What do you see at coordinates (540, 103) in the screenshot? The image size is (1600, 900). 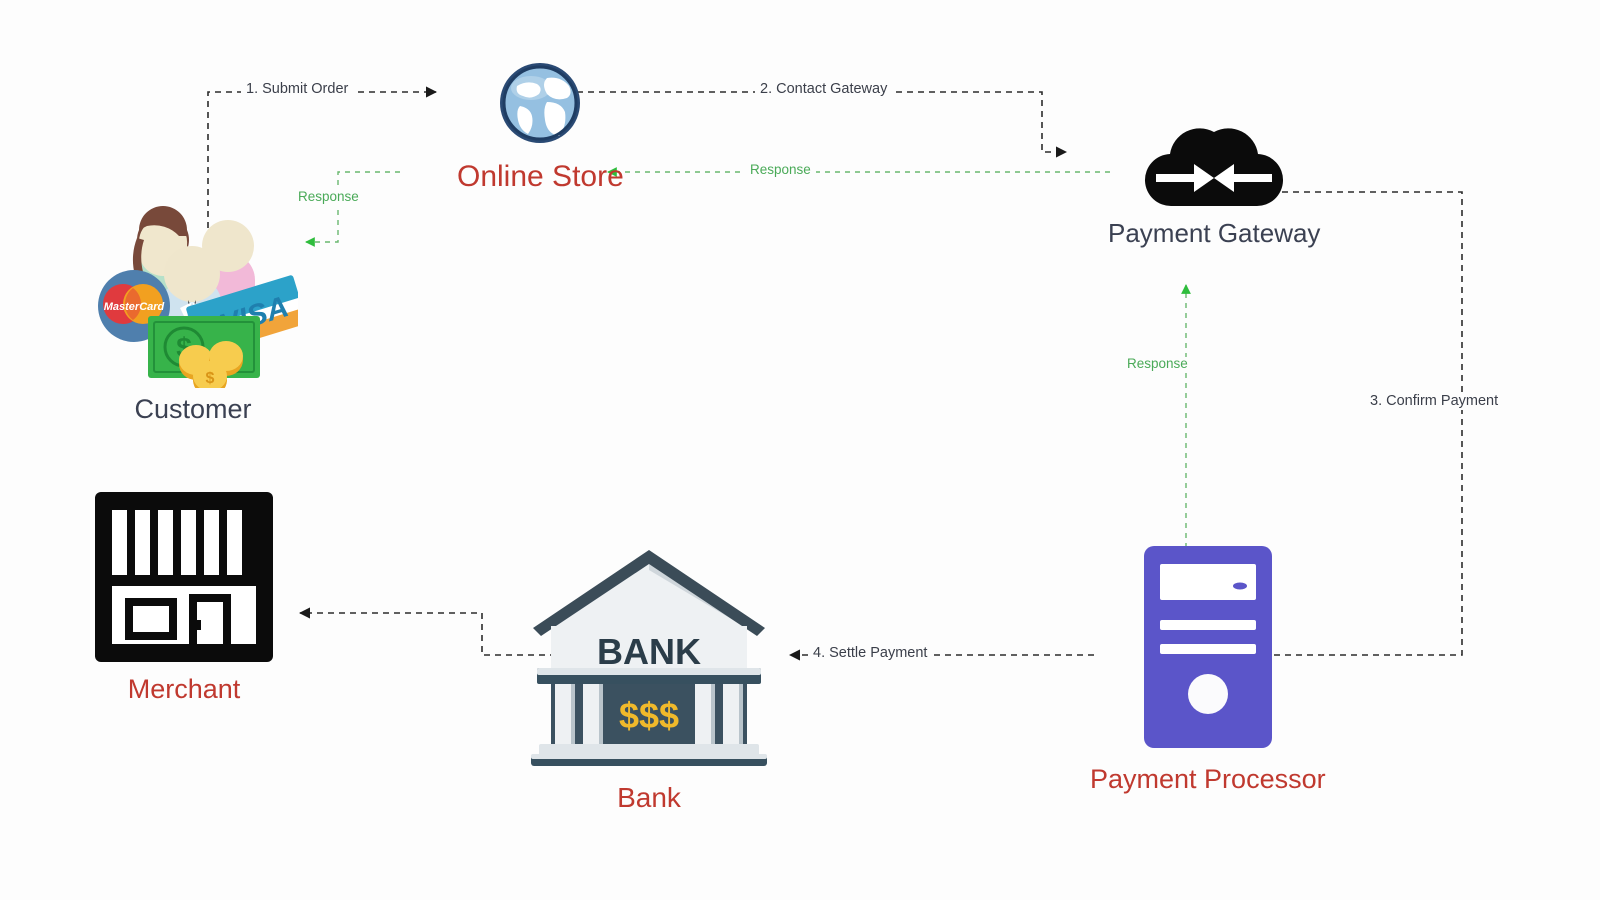 I see `globe-icon` at bounding box center [540, 103].